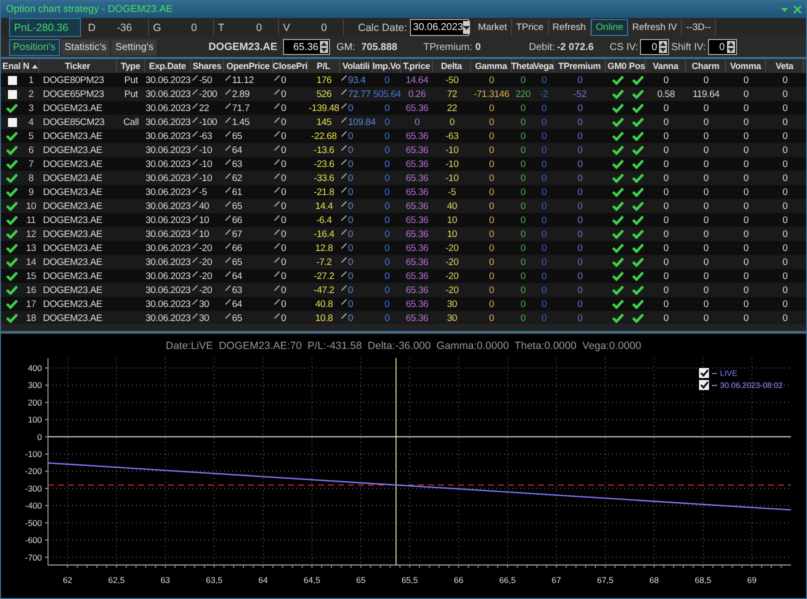  What do you see at coordinates (699, 27) in the screenshot?
I see `toolbar-button: --3D--` at bounding box center [699, 27].